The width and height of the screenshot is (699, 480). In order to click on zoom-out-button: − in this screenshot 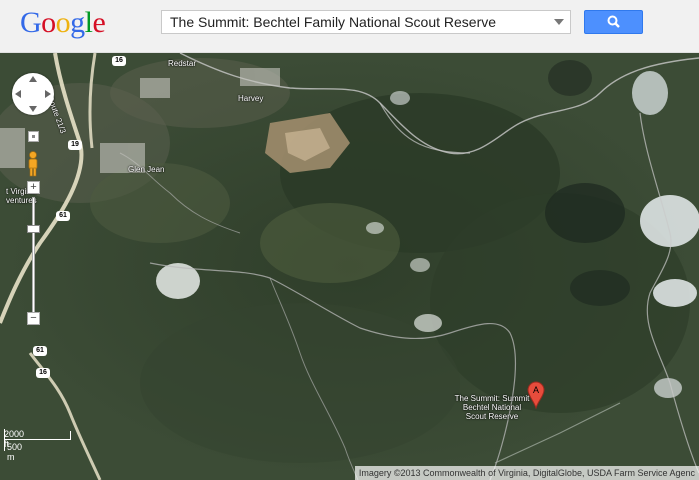, I will do `click(33, 318)`.